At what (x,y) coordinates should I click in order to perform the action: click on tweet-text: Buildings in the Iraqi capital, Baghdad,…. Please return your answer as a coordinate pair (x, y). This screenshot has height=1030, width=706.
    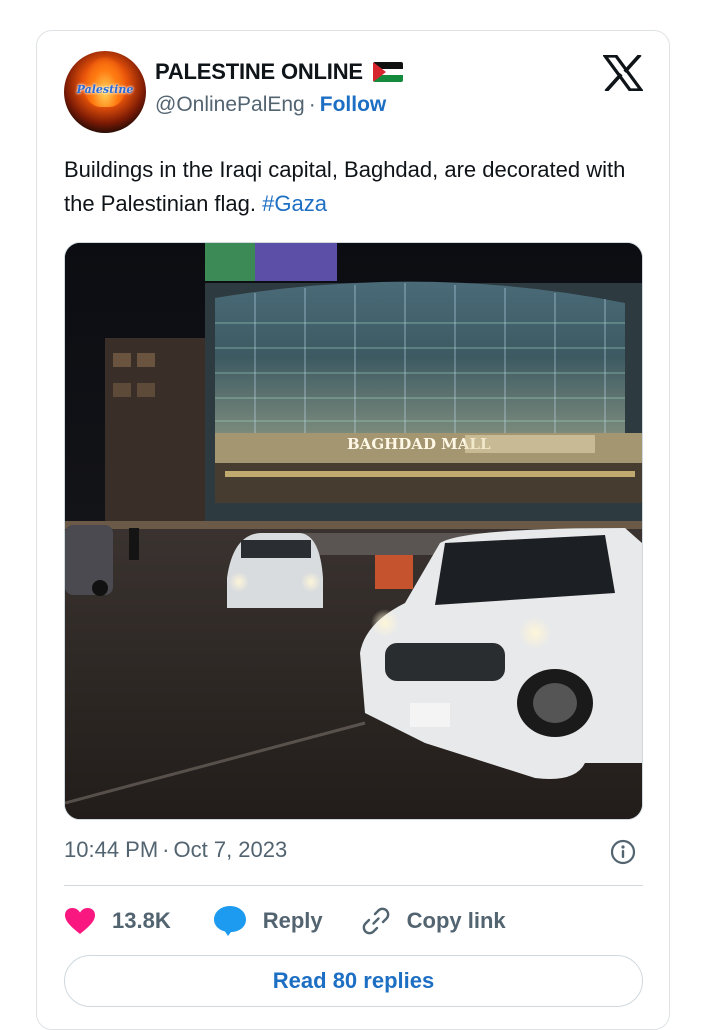
    Looking at the image, I should click on (354, 187).